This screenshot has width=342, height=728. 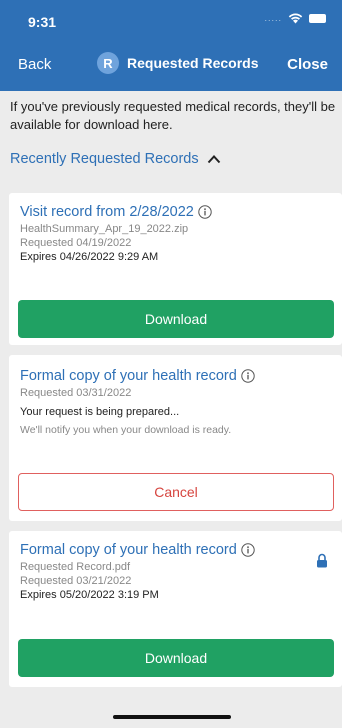 I want to click on battery-icon, so click(x=317, y=18).